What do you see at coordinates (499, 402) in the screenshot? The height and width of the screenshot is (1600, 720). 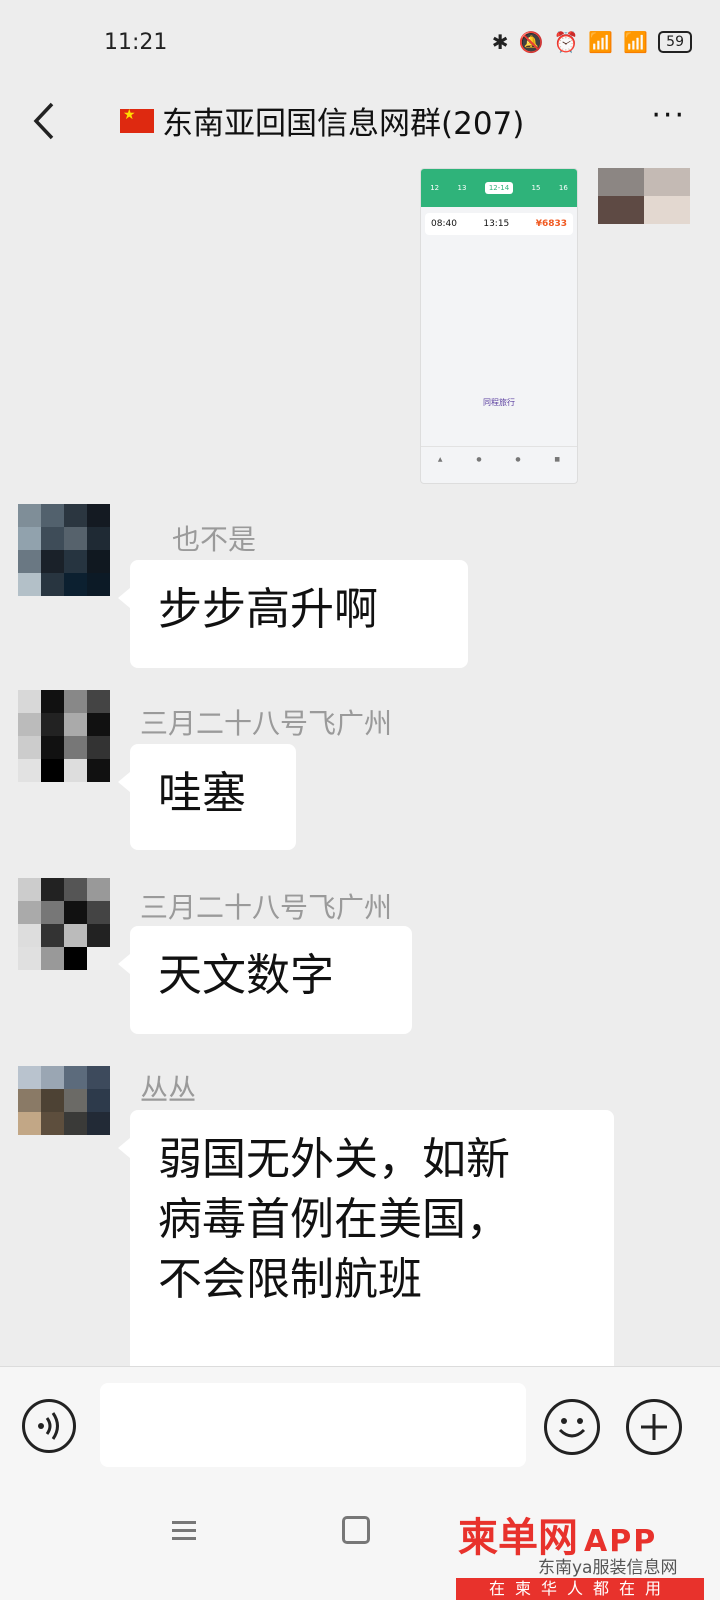 I see `image-brand: 同程旅行` at bounding box center [499, 402].